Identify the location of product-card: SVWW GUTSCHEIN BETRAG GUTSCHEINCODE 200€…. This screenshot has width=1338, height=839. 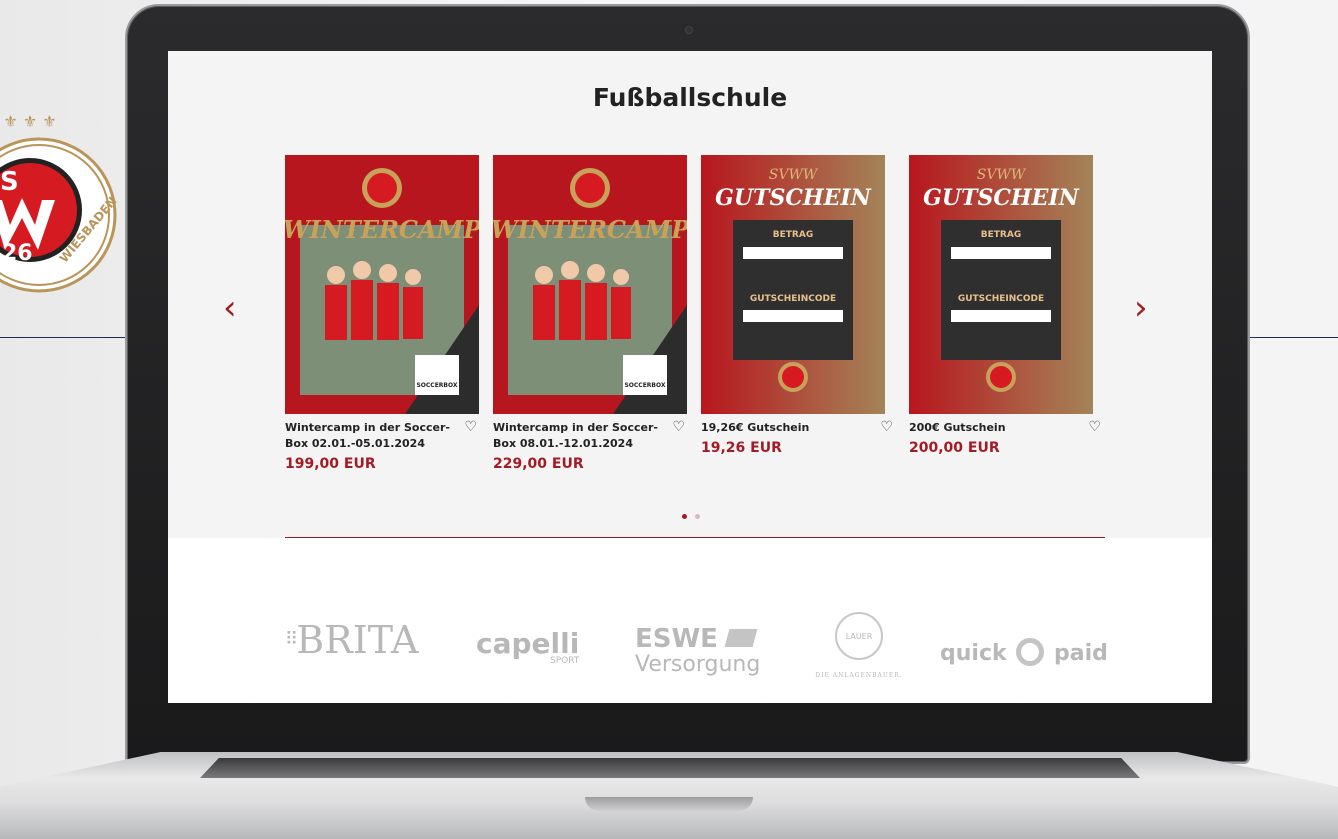
(1006, 305).